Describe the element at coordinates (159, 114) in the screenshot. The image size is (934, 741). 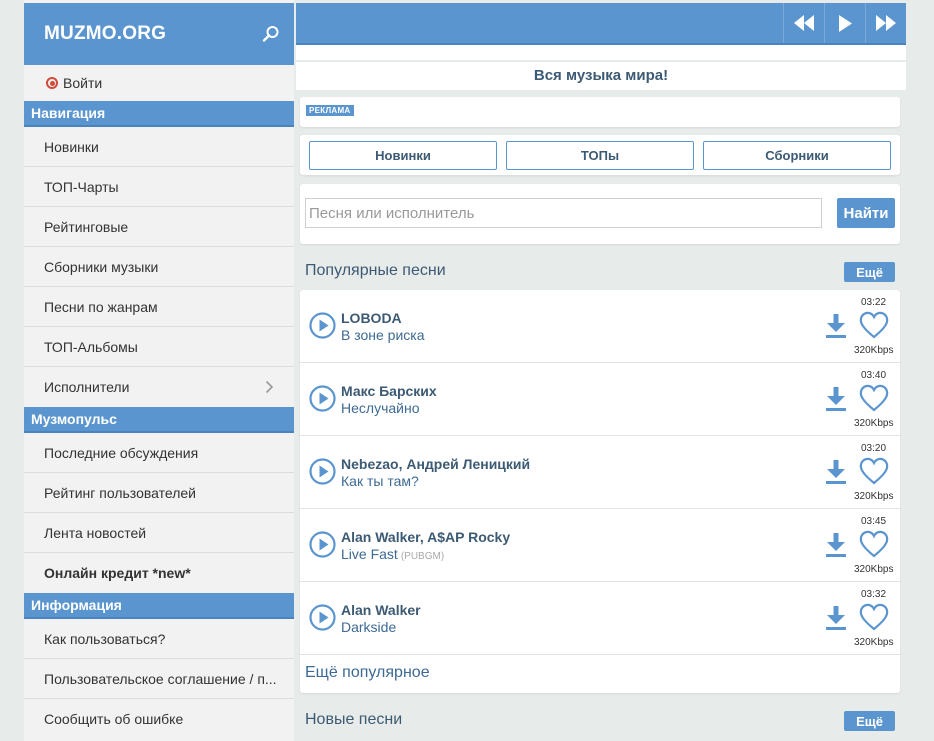
I see `section-head-navigation: Навигация` at that location.